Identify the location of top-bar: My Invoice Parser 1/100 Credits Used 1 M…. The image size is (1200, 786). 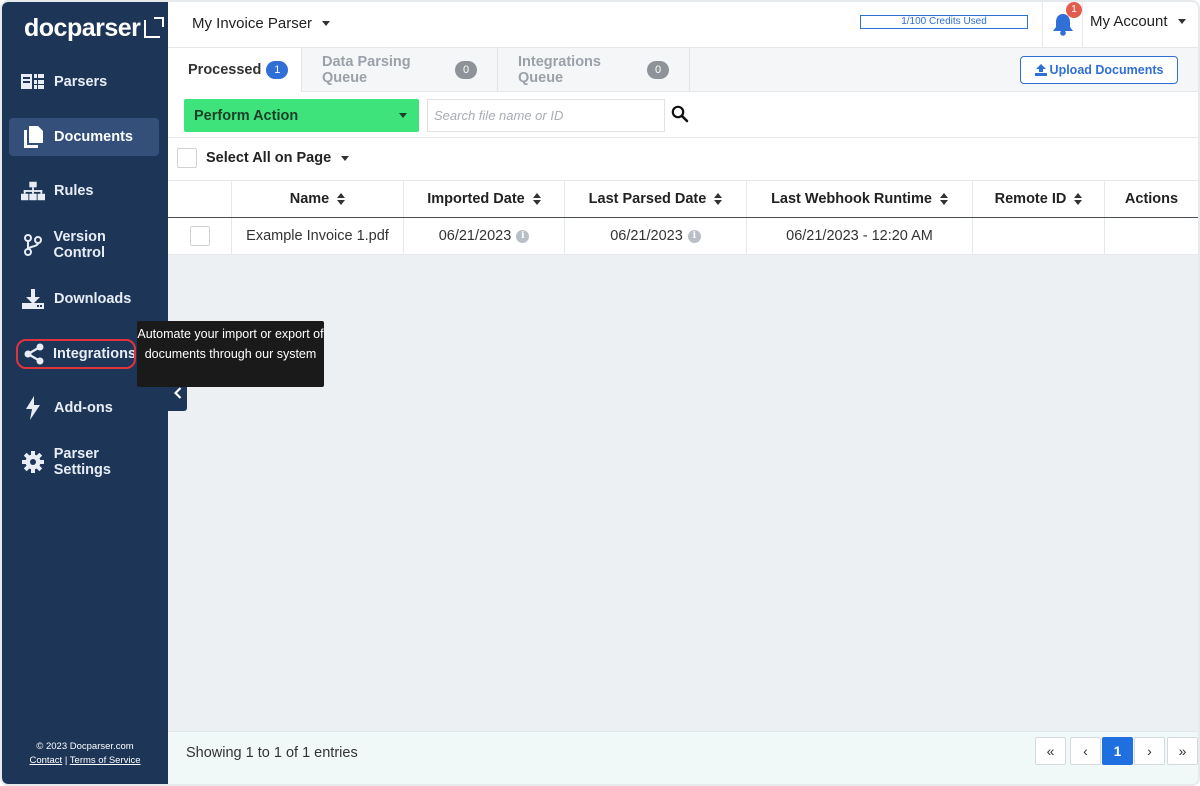
(683, 25).